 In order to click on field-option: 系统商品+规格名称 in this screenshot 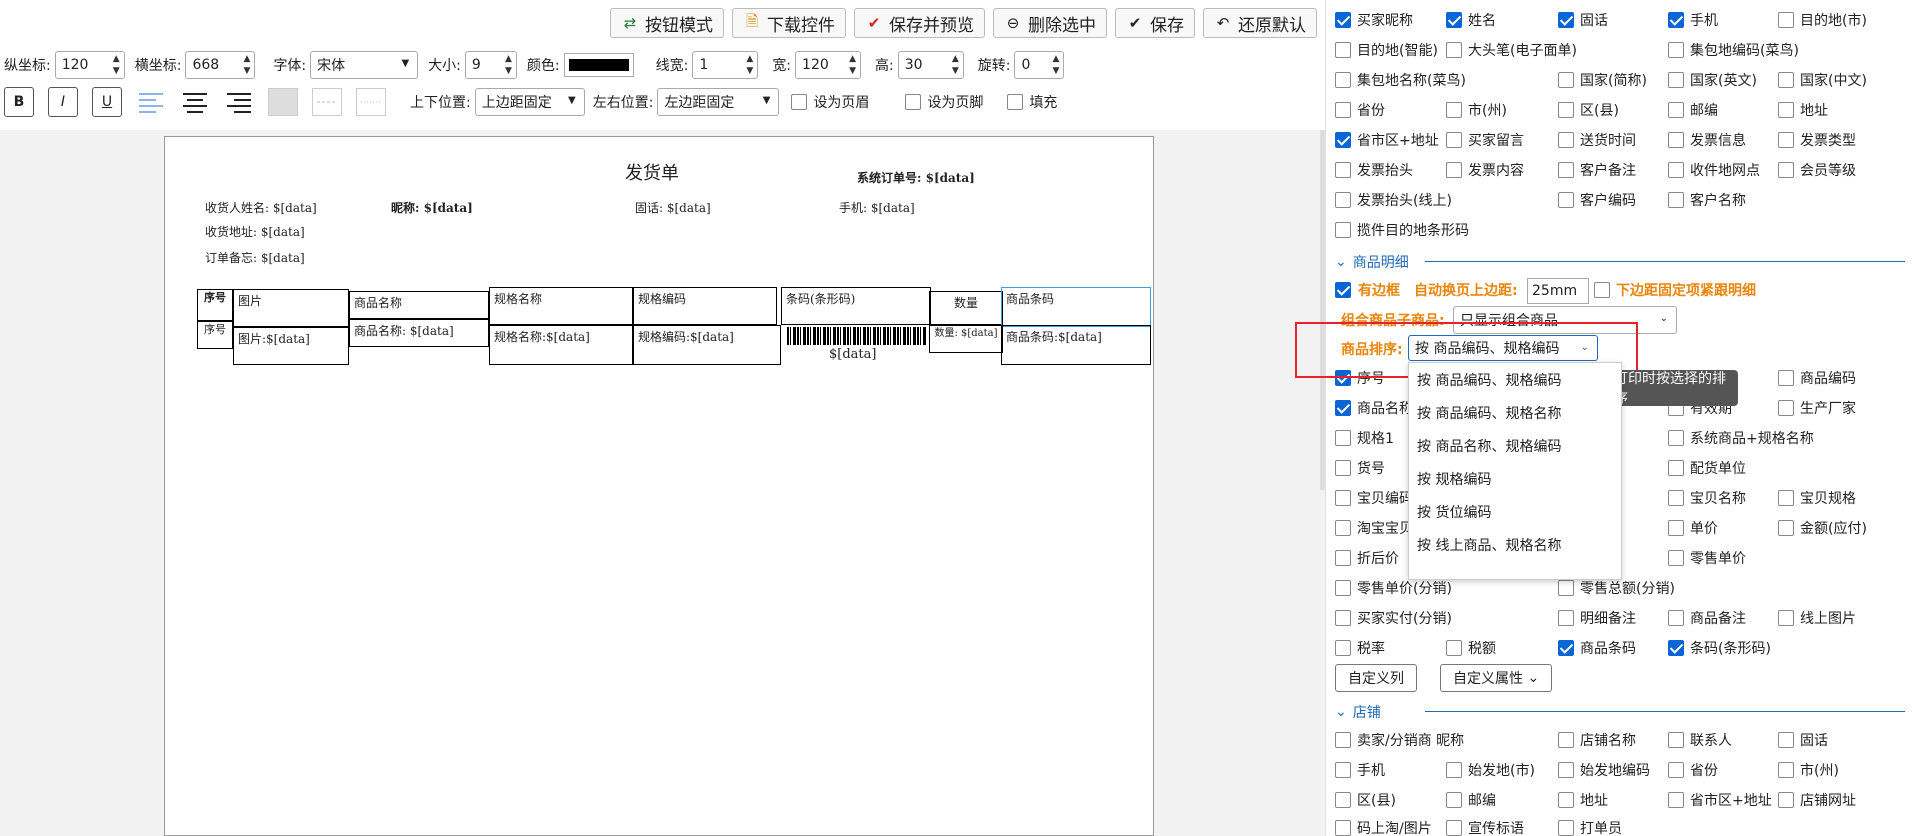, I will do `click(1741, 438)`.